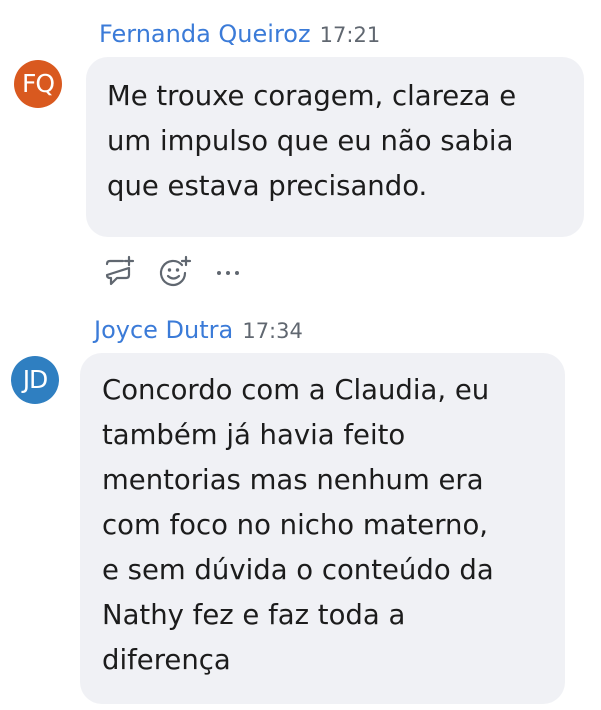  I want to click on message-text-line: Nathy fez e faz toda a, so click(254, 615).